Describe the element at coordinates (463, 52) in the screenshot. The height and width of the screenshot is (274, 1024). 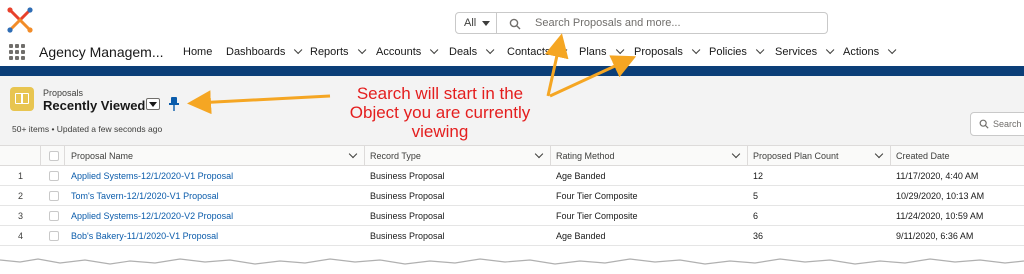
I see `nav-item-label: Deals` at that location.